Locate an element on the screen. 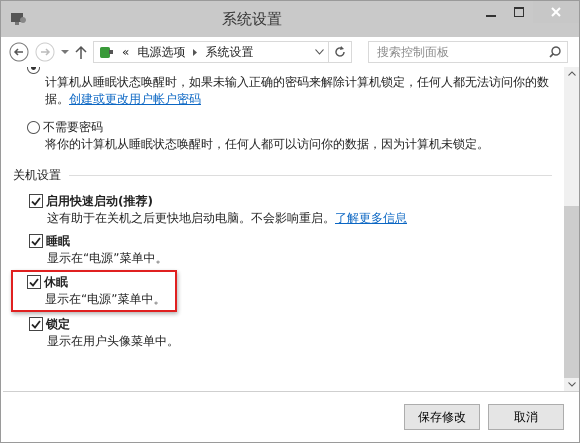 The image size is (580, 443). checkbox-label: 休眠 is located at coordinates (56, 282).